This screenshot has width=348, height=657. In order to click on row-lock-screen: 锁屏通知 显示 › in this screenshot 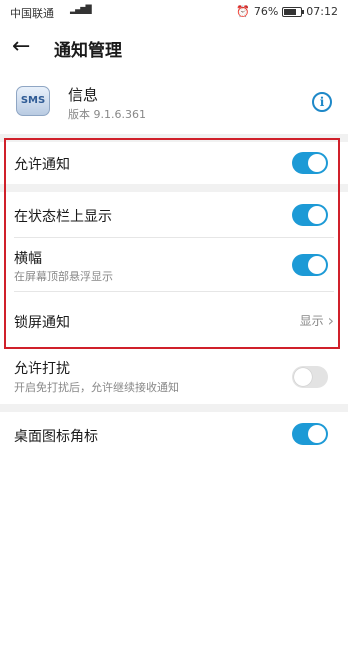, I will do `click(174, 319)`.